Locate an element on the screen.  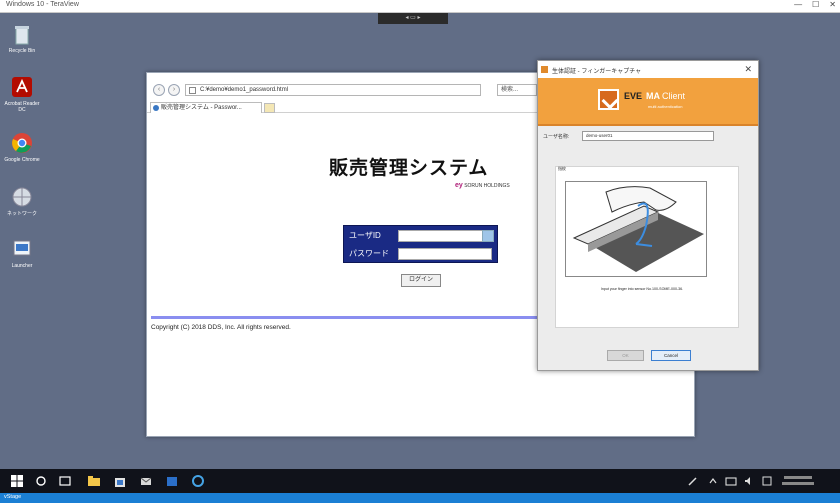
back-button: ‹ is located at coordinates (159, 90).